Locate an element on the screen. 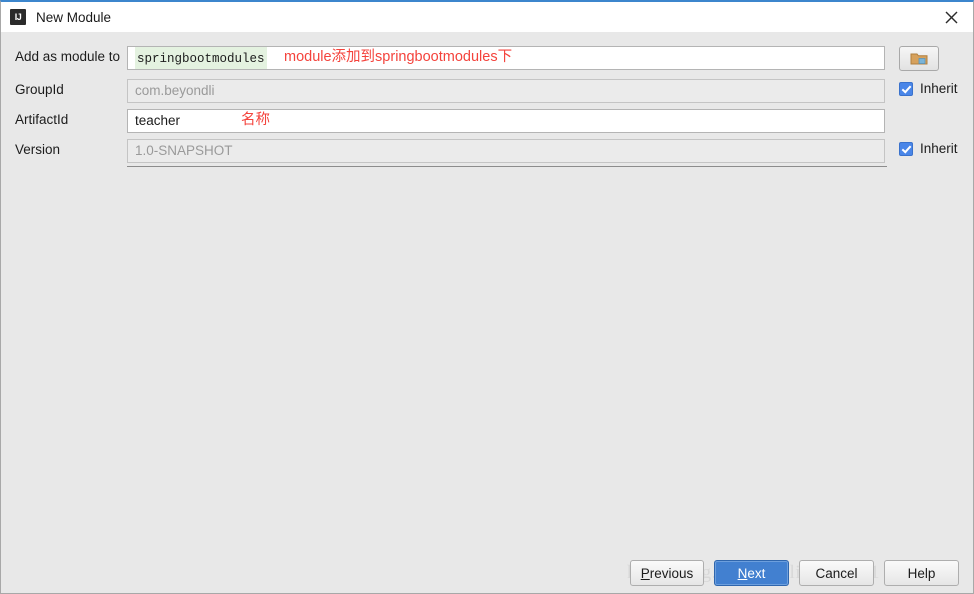  next-button-label: ext is located at coordinates (756, 573).